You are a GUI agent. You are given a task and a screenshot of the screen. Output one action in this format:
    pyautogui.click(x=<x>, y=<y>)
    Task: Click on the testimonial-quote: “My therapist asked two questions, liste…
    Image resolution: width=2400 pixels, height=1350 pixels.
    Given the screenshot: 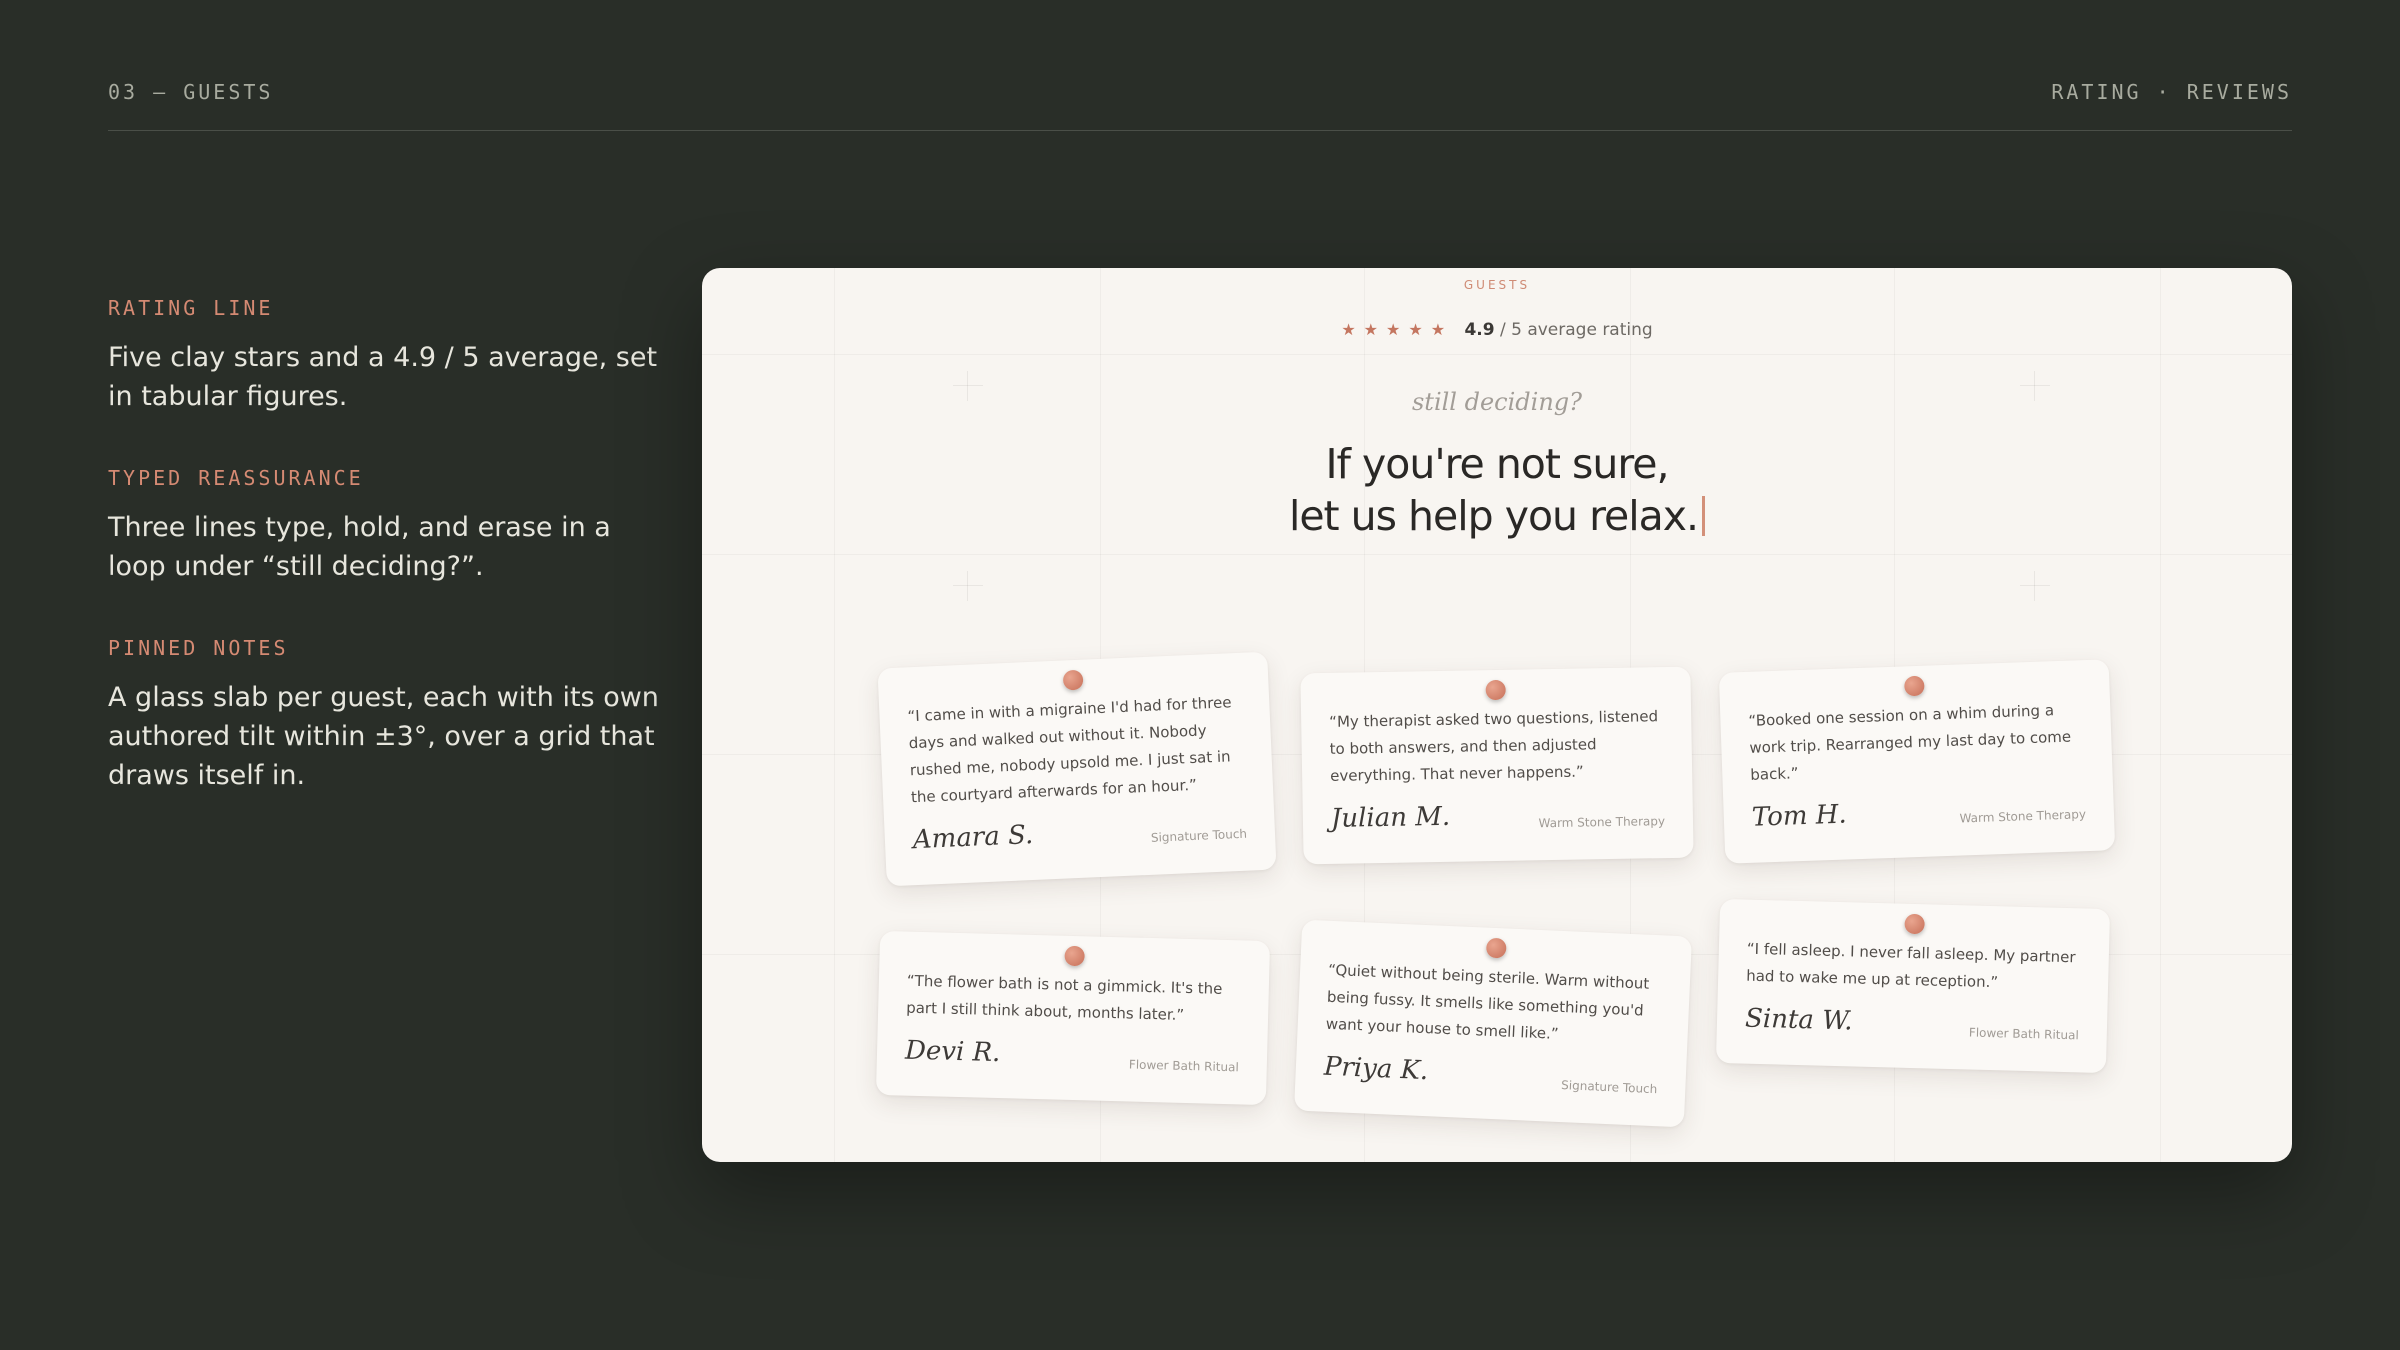 What is the action you would take?
    pyautogui.click(x=1494, y=746)
    